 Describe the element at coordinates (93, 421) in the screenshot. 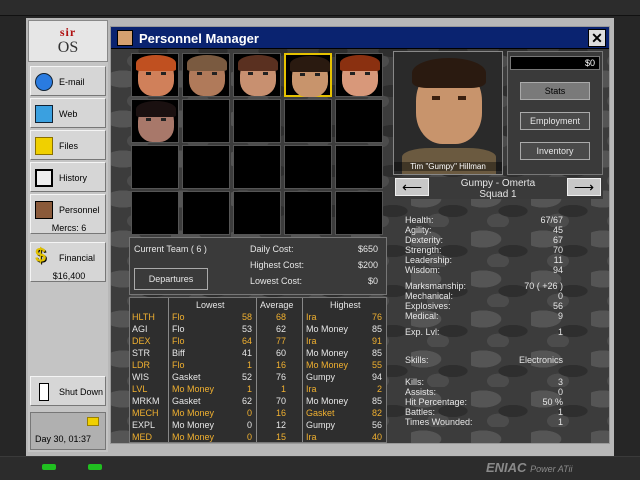

I see `folder-icon` at that location.